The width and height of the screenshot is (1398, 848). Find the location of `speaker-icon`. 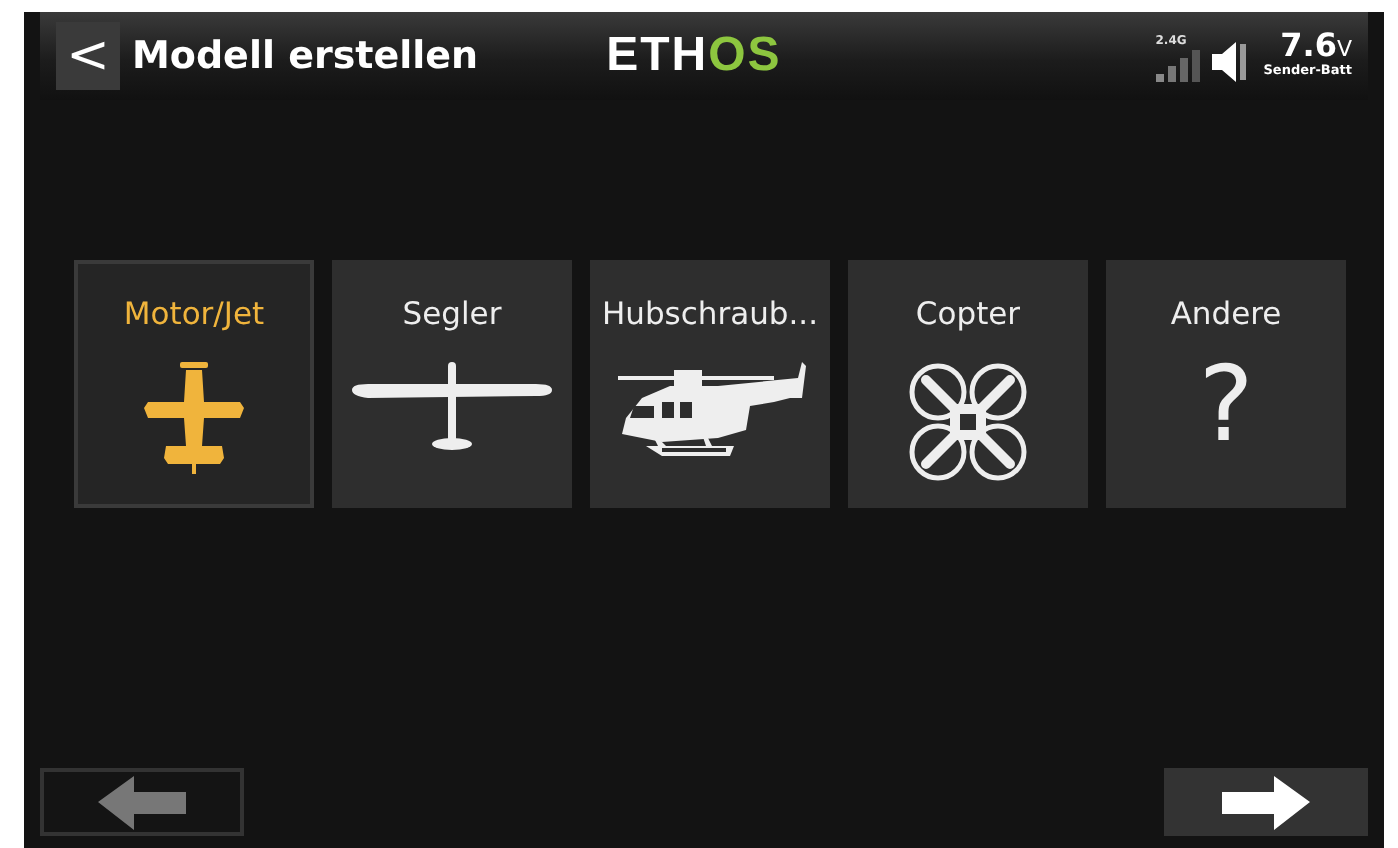

speaker-icon is located at coordinates (1229, 61).